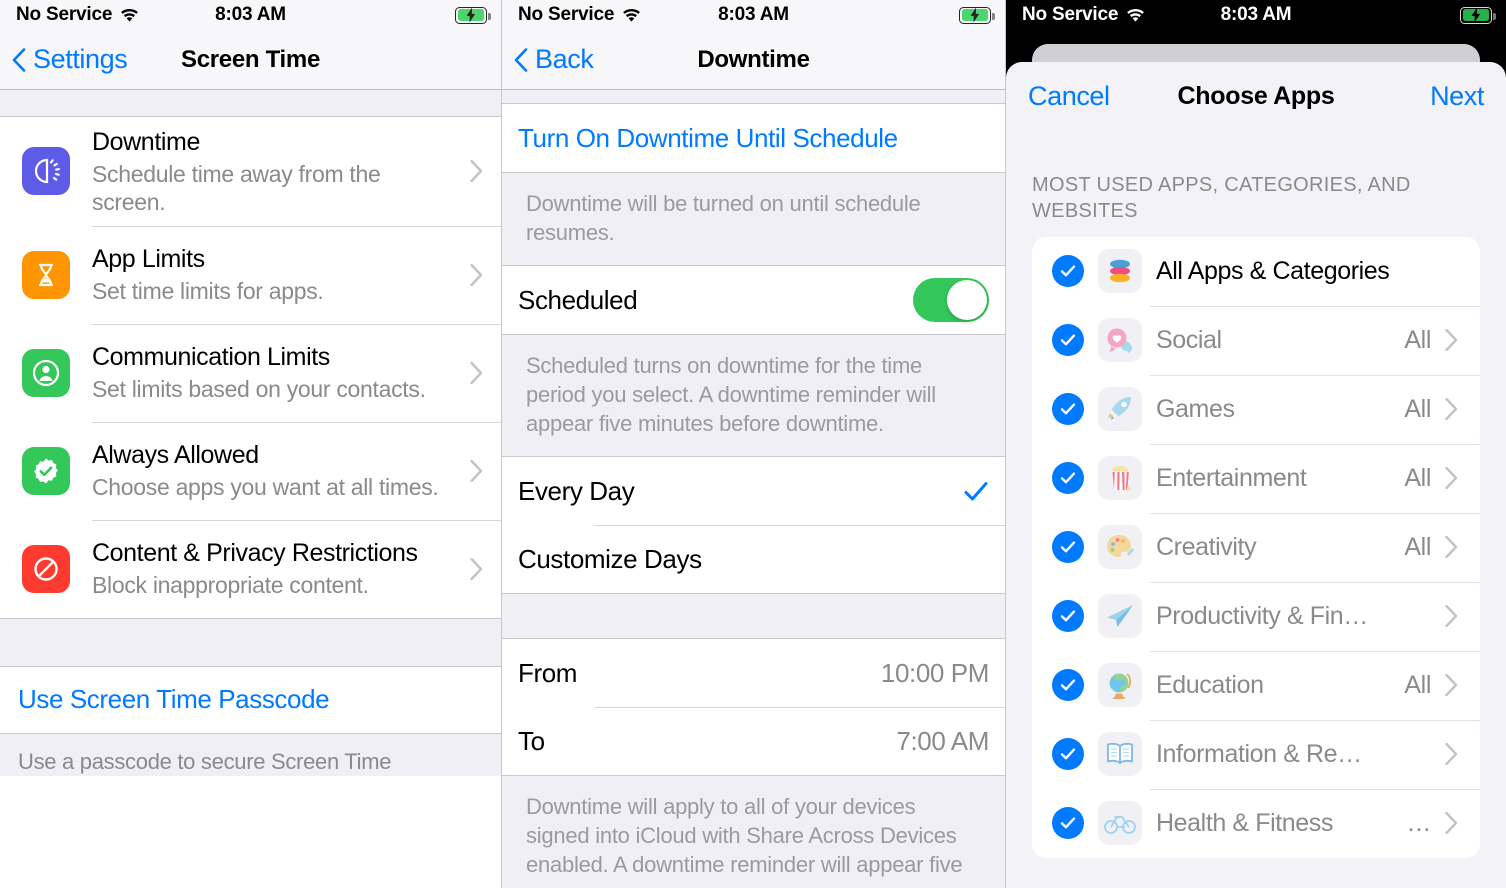 The image size is (1506, 888). Describe the element at coordinates (1256, 409) in the screenshot. I see `list-item-games: Games All` at that location.